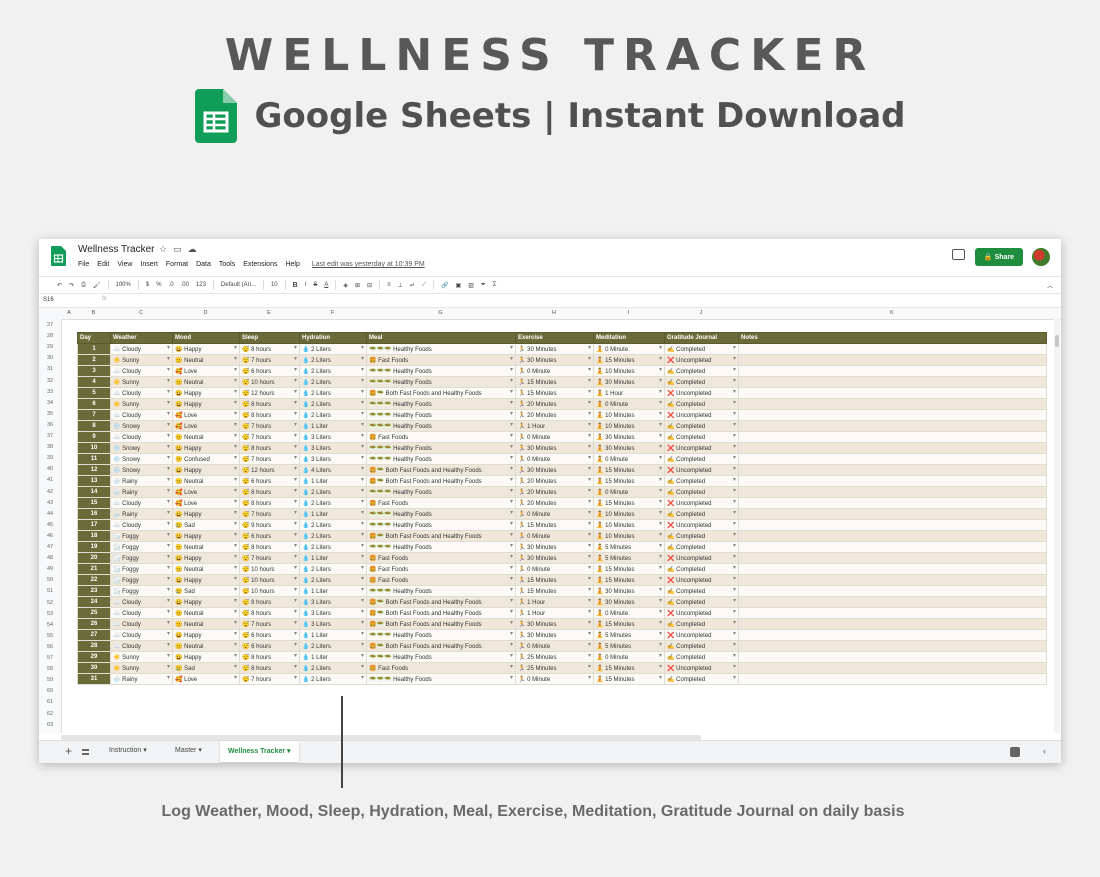  What do you see at coordinates (629, 437) in the screenshot?
I see `dropdown-cell: 🧘 30 Minutes` at bounding box center [629, 437].